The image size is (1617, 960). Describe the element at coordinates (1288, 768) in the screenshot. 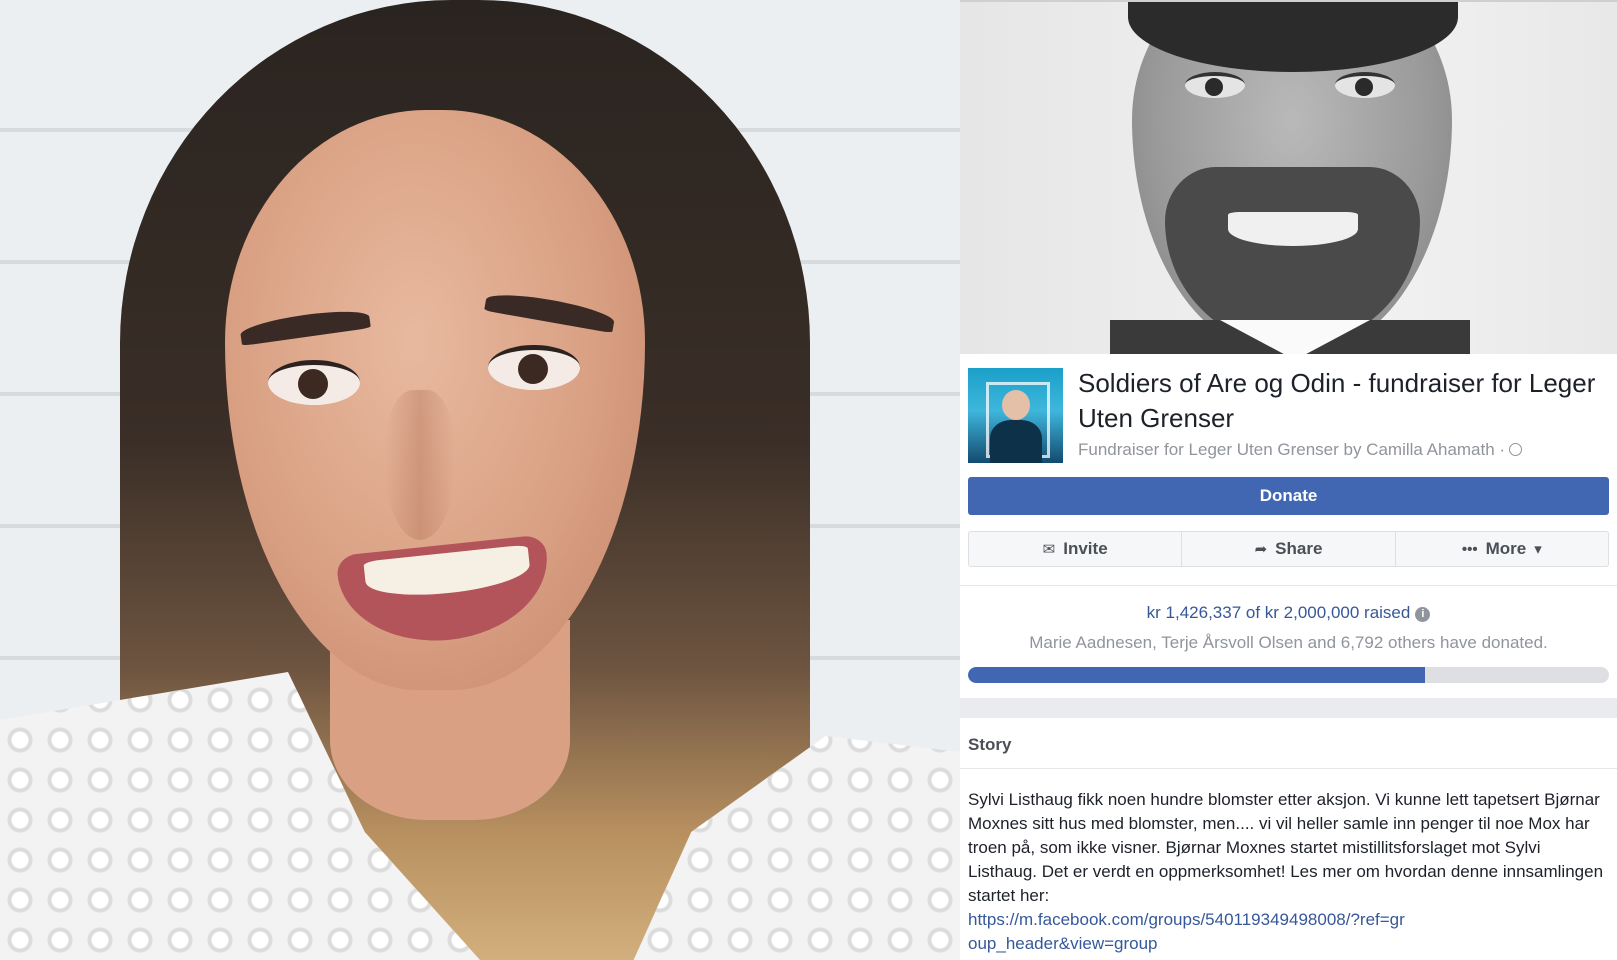

I see `story-divider` at that location.